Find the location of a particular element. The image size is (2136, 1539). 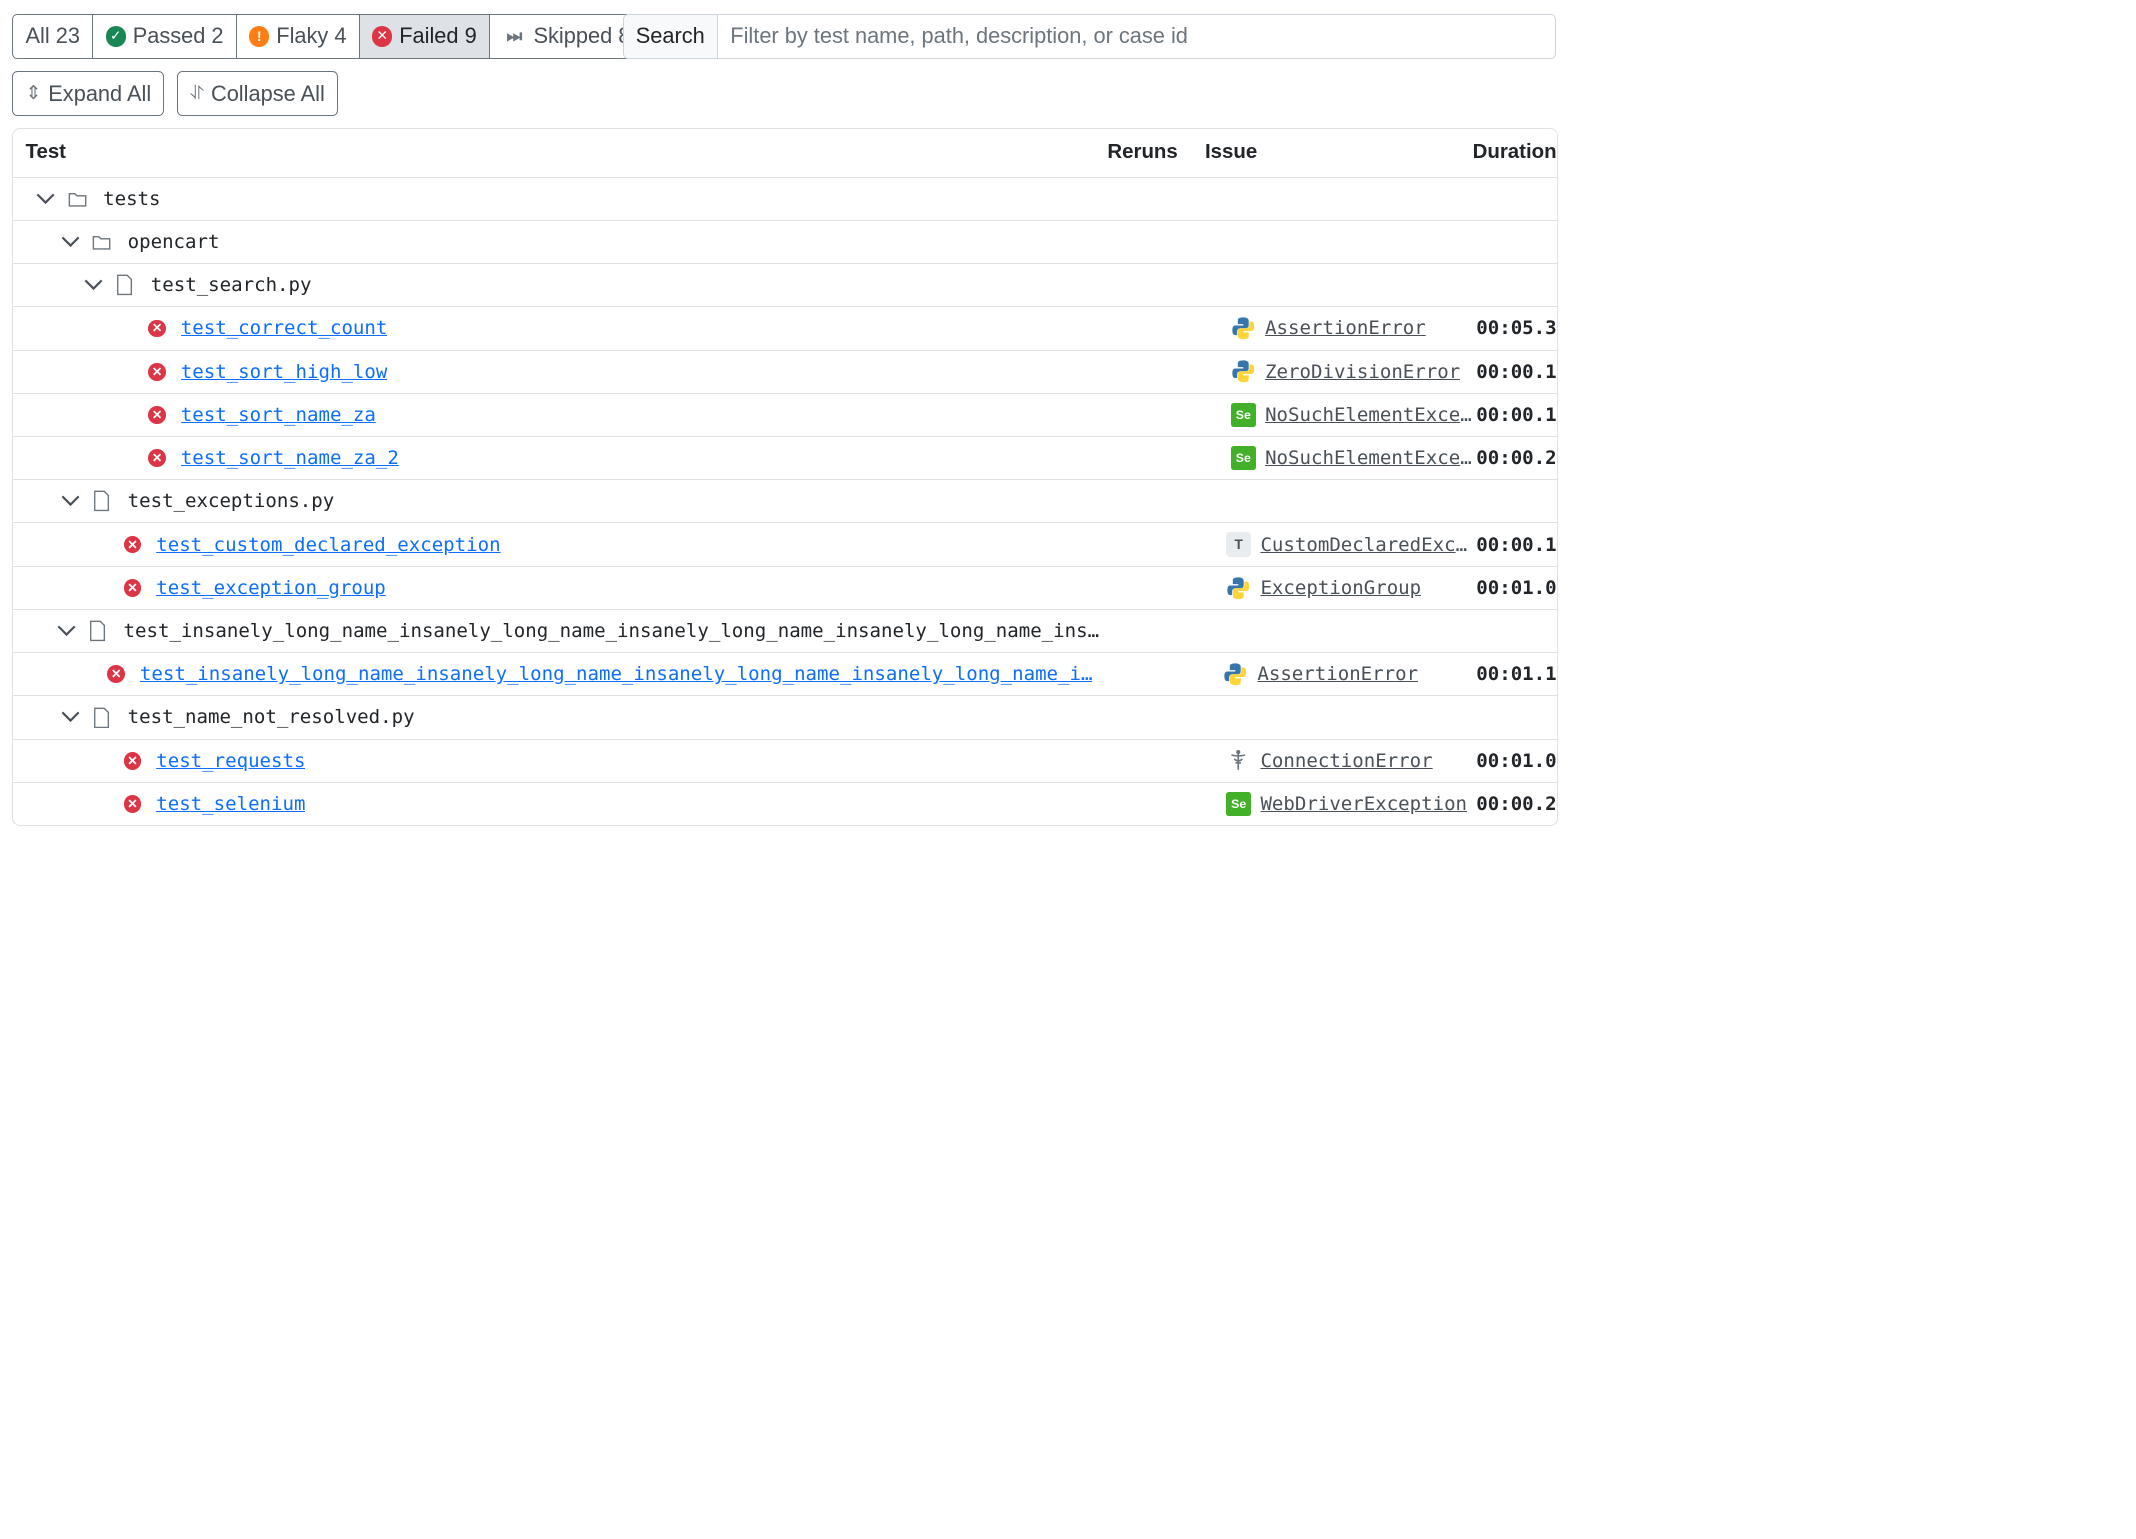

tree-cell: test_name_not_resolved.py is located at coordinates (571, 717).